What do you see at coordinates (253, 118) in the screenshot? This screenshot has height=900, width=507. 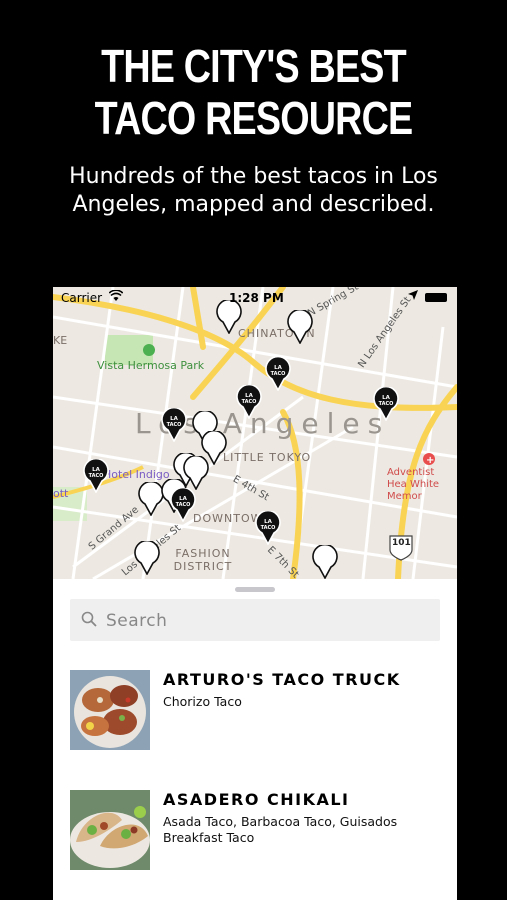 I see `headline-line-2: TACO RESOURCE` at bounding box center [253, 118].